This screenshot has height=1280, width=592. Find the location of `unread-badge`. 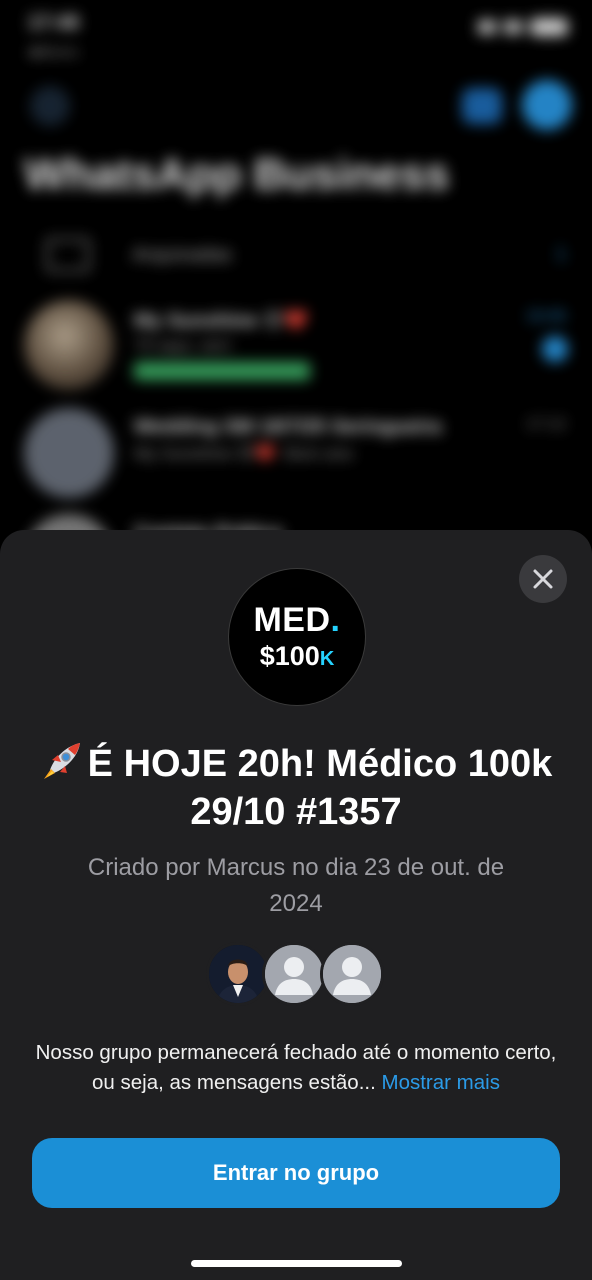

unread-badge is located at coordinates (555, 349).